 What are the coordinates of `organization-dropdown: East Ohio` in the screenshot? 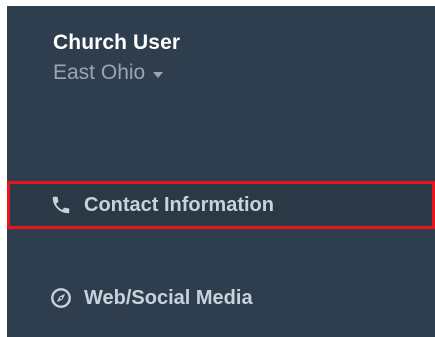 It's located at (116, 73).